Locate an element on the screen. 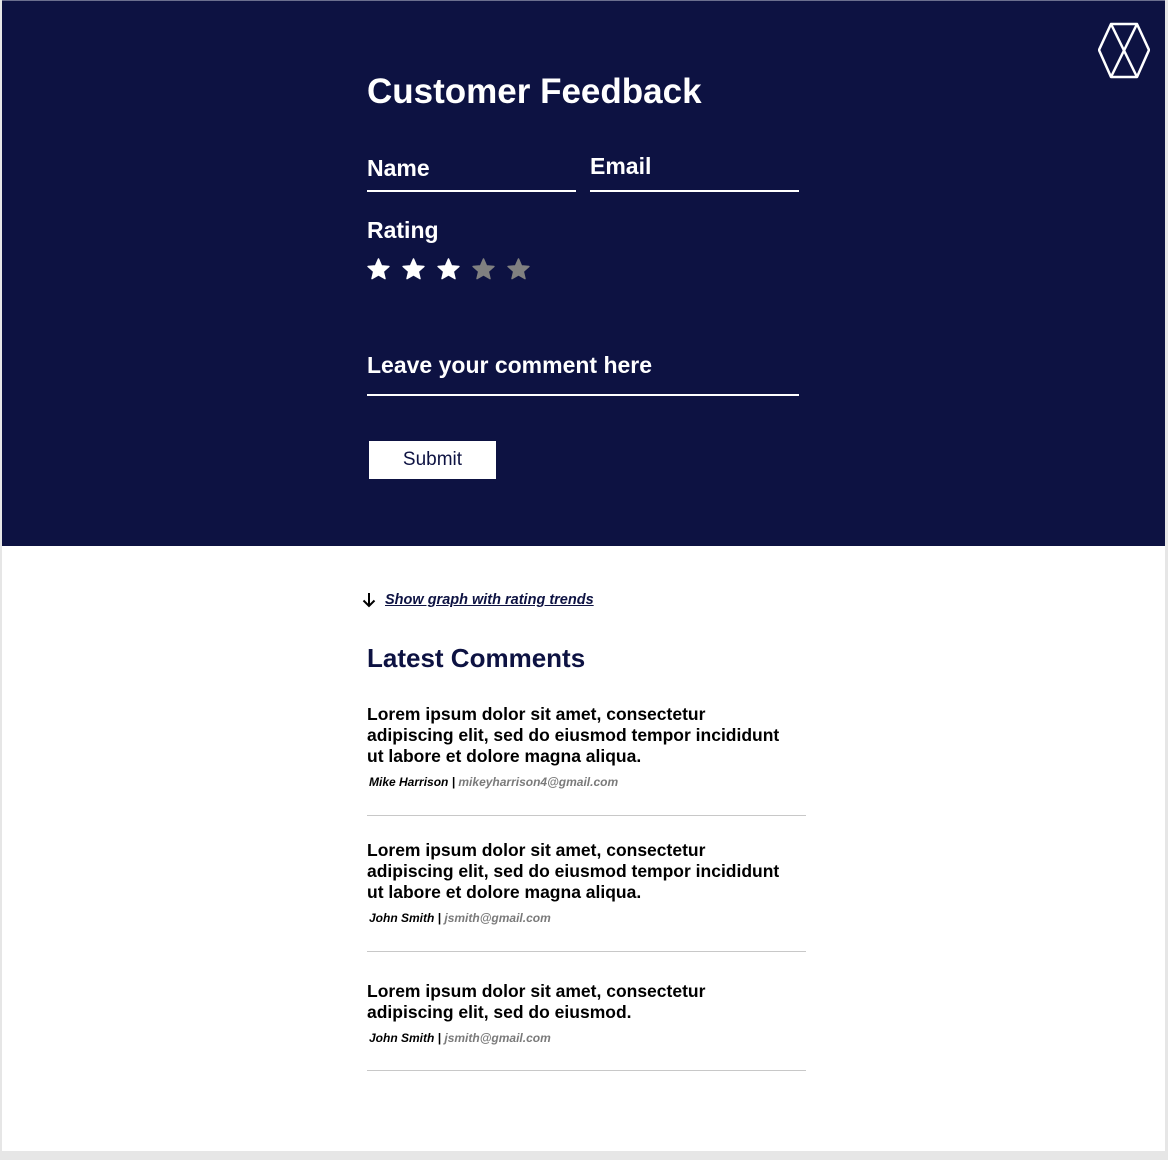  rating-trends-toggle: Show graph with rating trends is located at coordinates (478, 600).